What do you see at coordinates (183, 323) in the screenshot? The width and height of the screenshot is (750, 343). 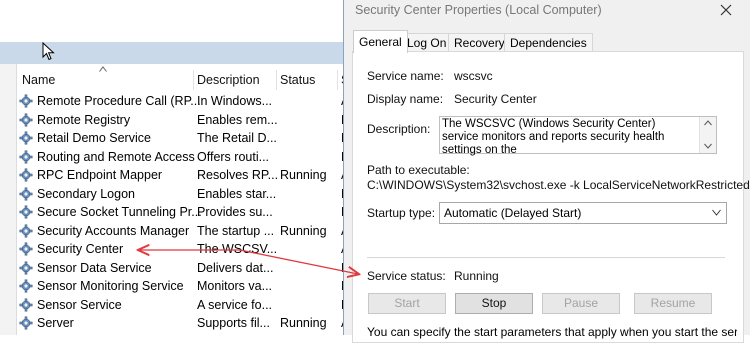 I see `service-row: ServerSupports fil...RunningA` at bounding box center [183, 323].